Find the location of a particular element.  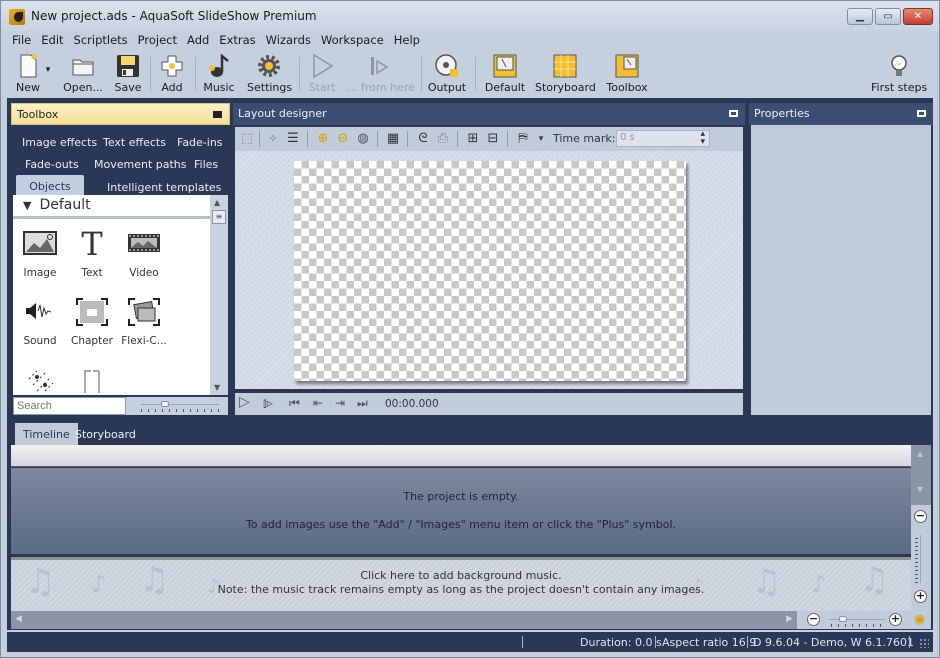

menu-file: File is located at coordinates (21, 41).